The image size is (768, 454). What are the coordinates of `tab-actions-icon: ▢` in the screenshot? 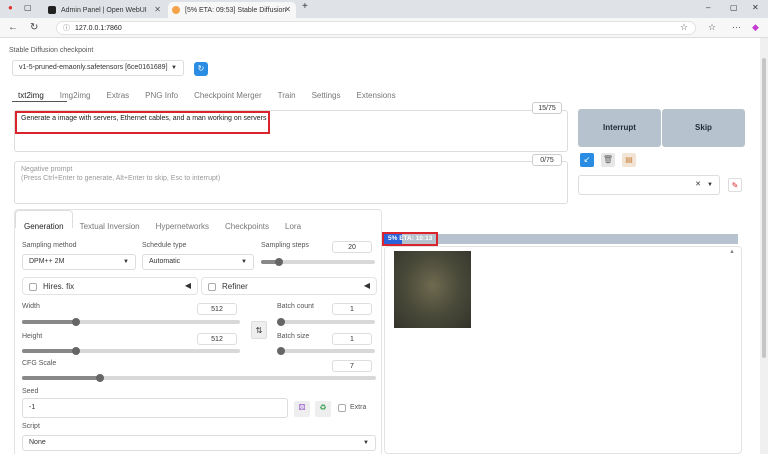 It's located at (28, 7).